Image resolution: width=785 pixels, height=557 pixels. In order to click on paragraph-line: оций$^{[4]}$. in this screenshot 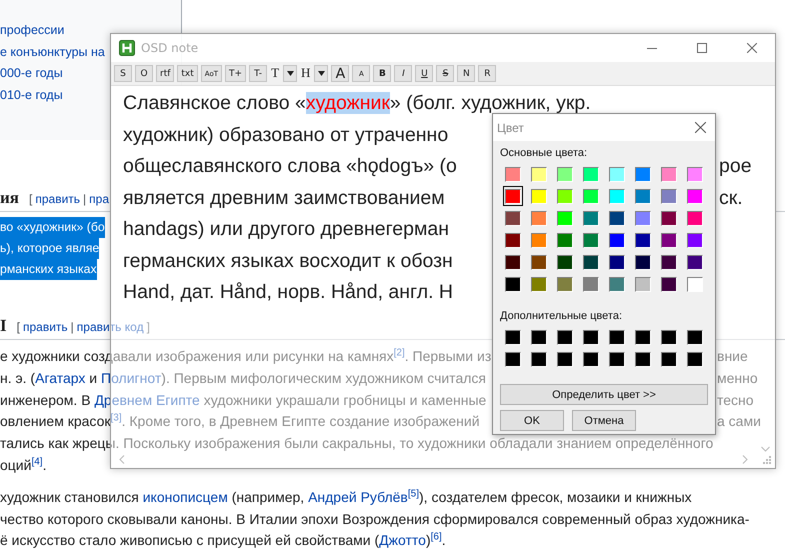, I will do `click(23, 465)`.